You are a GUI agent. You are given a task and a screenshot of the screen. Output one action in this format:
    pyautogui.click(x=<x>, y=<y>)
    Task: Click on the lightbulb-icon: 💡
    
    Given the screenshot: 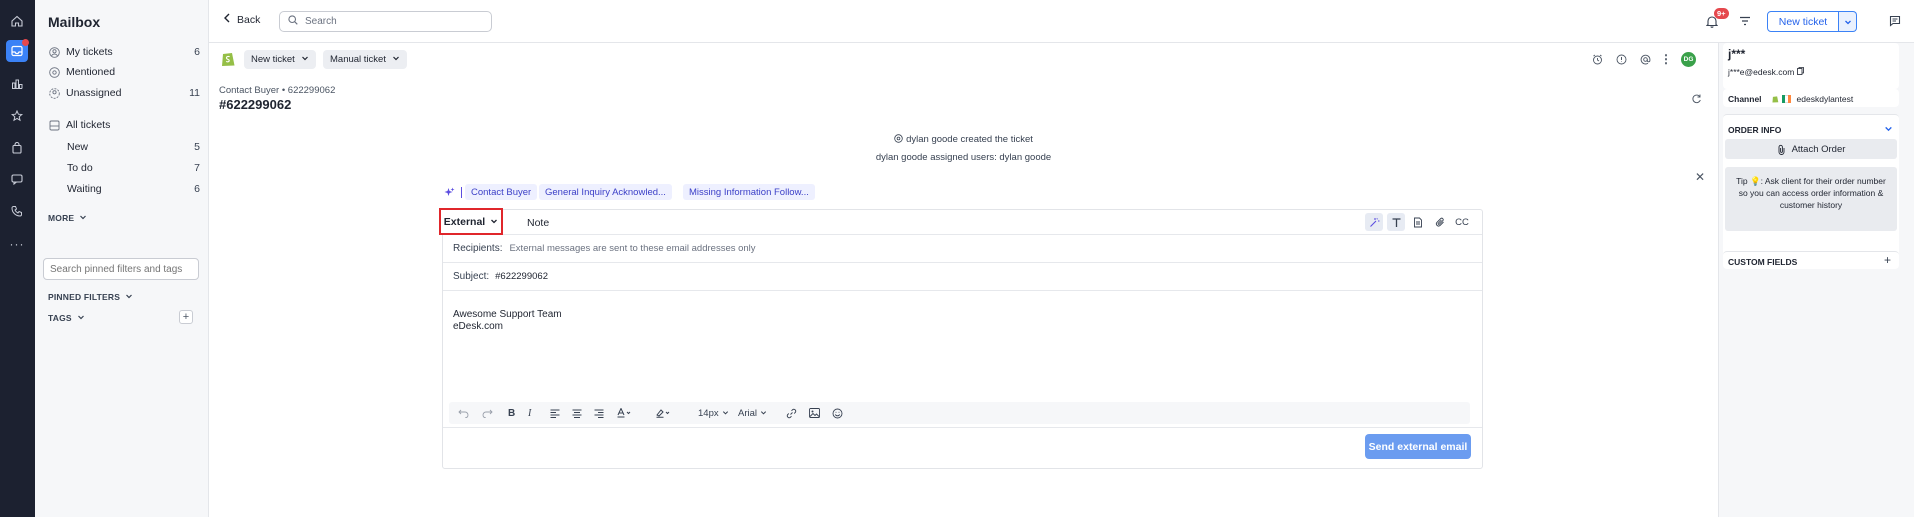 What is the action you would take?
    pyautogui.click(x=1755, y=181)
    